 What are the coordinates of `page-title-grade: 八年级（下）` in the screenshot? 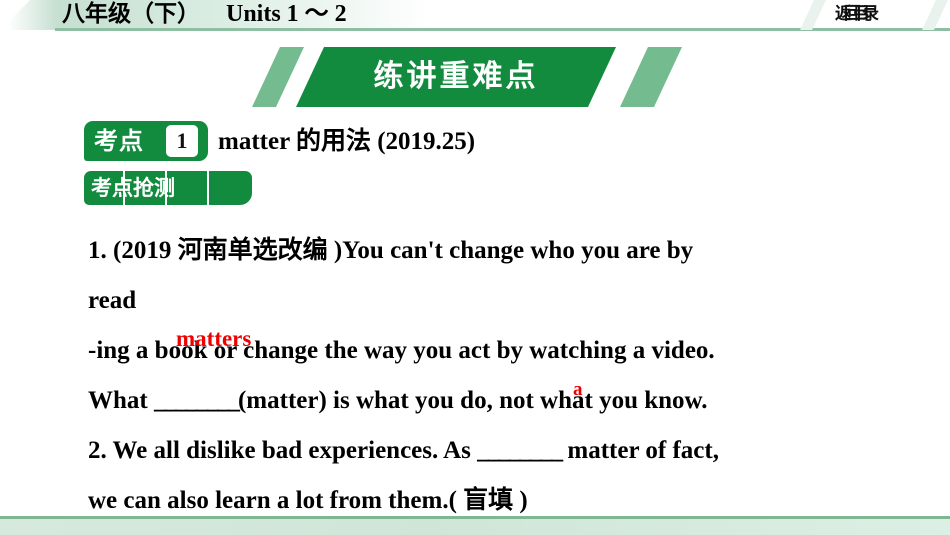 It's located at (131, 14).